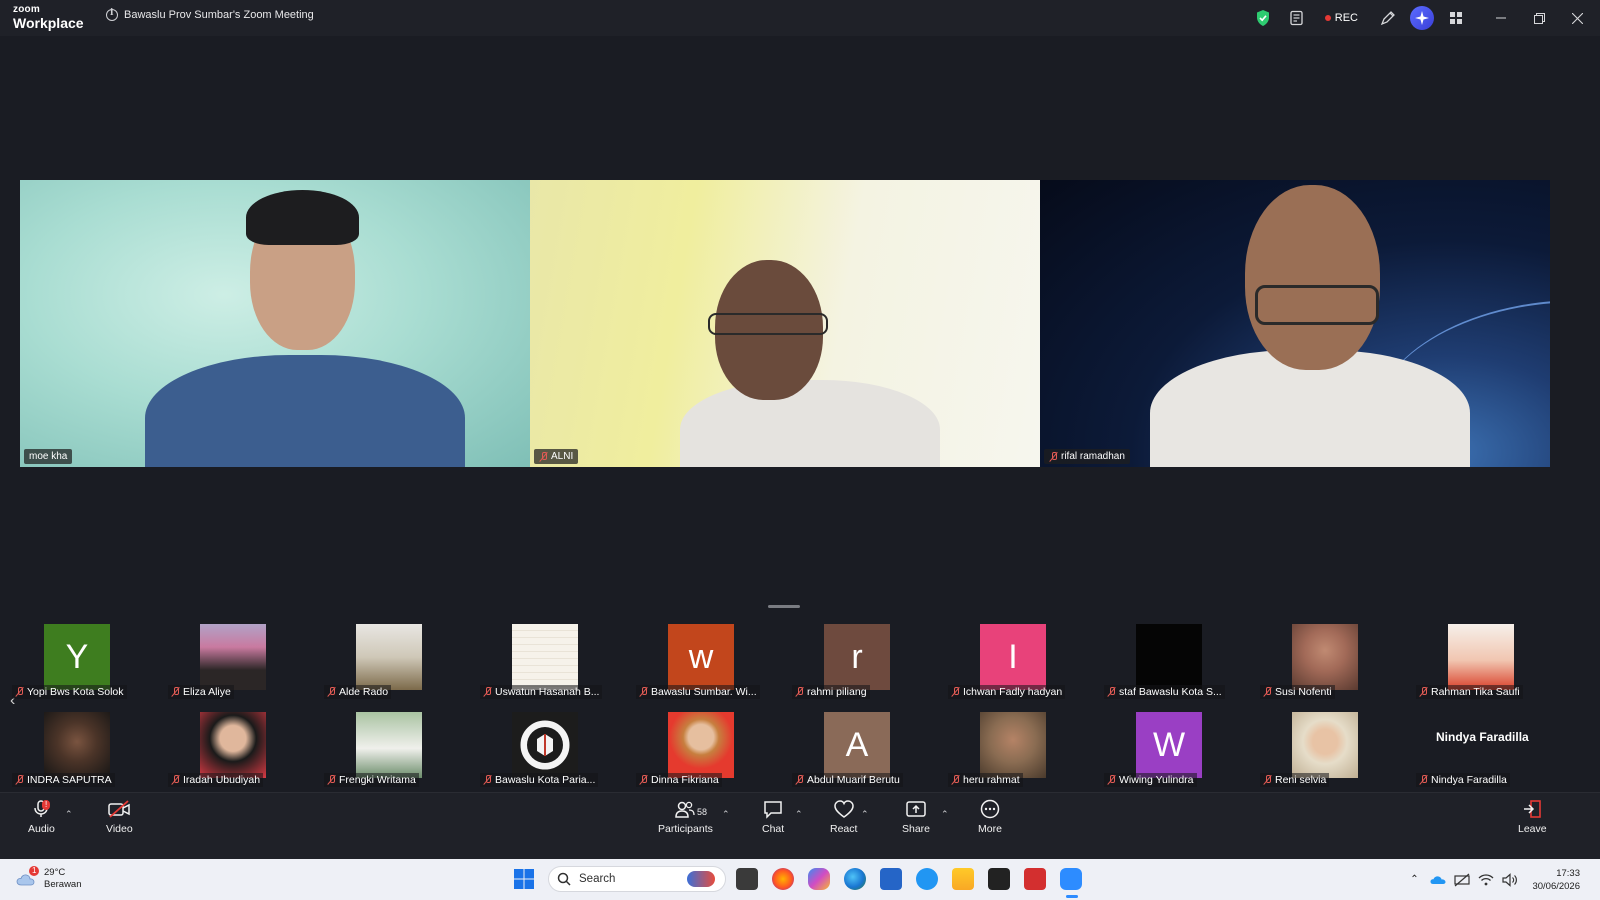 The image size is (1600, 900). I want to click on leave-door-icon, so click(1533, 809).